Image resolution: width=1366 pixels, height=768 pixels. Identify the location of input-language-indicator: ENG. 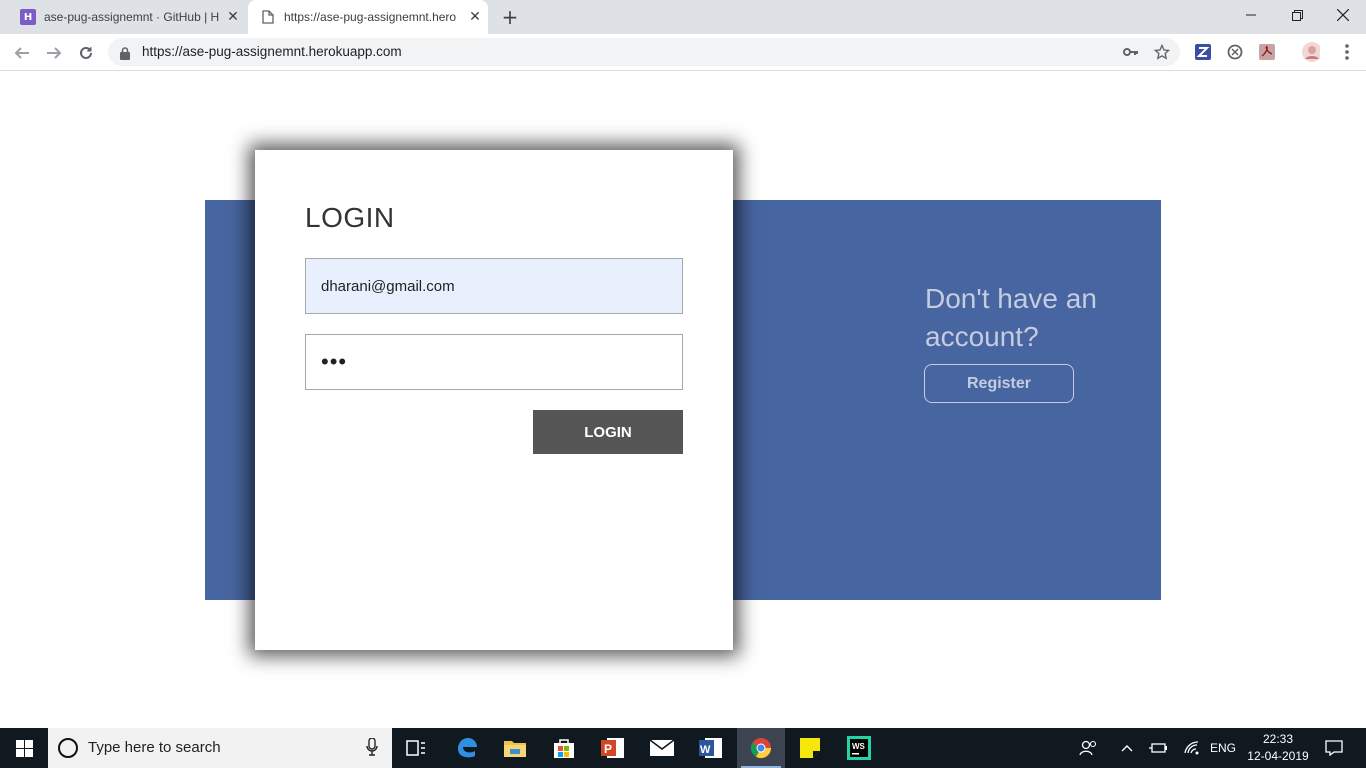
(1223, 748).